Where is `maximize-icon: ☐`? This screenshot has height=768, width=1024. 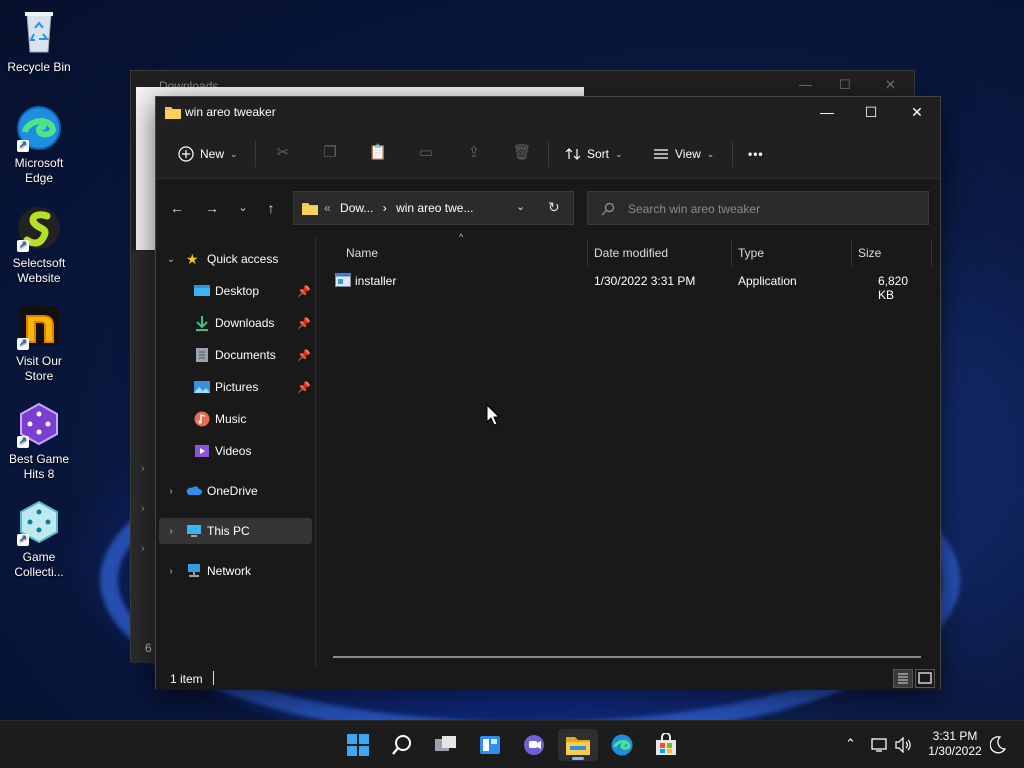
maximize-icon: ☐ is located at coordinates (845, 85).